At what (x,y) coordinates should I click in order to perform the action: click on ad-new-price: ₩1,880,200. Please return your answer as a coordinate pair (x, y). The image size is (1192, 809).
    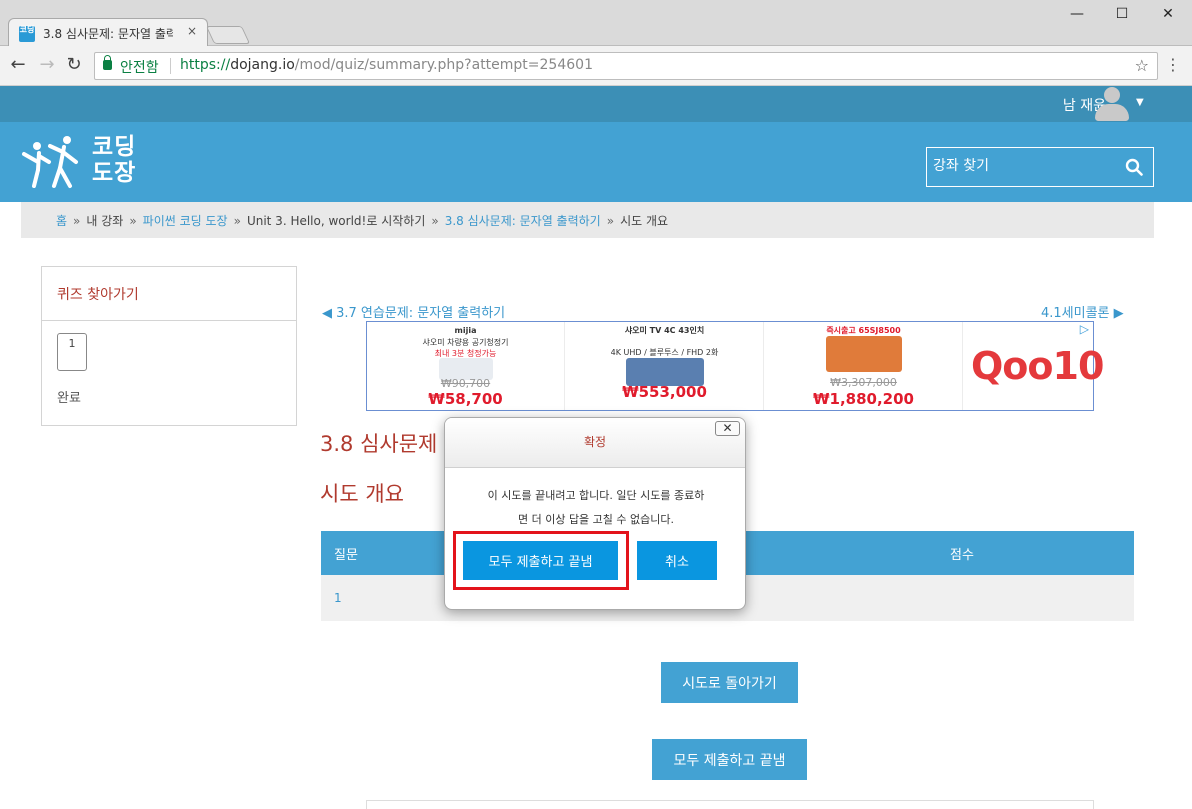
    Looking at the image, I should click on (863, 399).